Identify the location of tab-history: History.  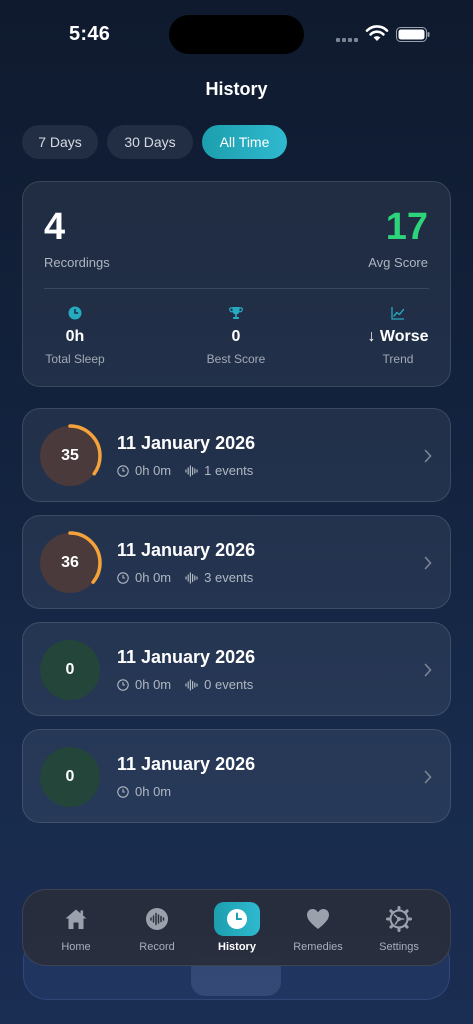
(237, 931).